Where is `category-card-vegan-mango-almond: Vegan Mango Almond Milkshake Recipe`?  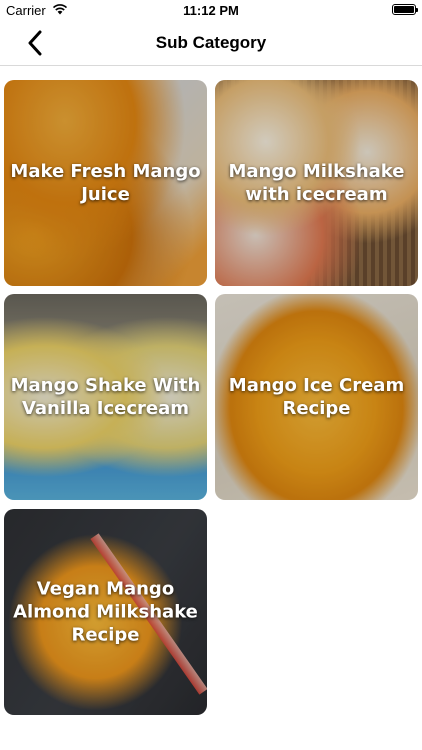 category-card-vegan-mango-almond: Vegan Mango Almond Milkshake Recipe is located at coordinates (105, 612).